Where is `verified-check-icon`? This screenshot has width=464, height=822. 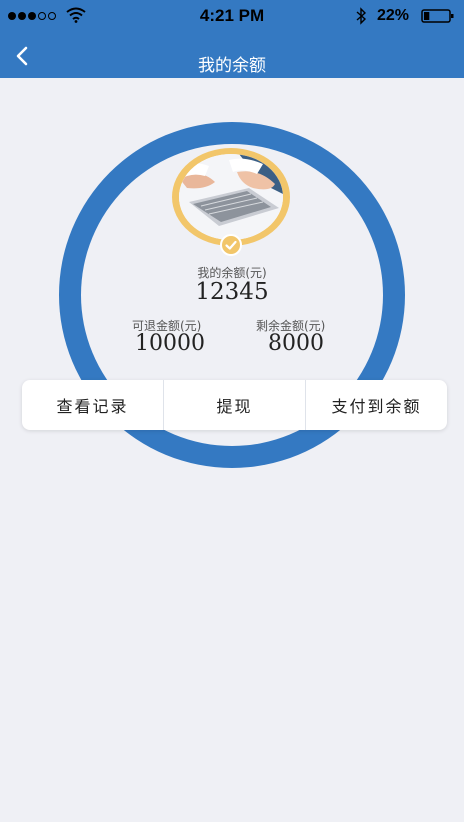 verified-check-icon is located at coordinates (231, 245).